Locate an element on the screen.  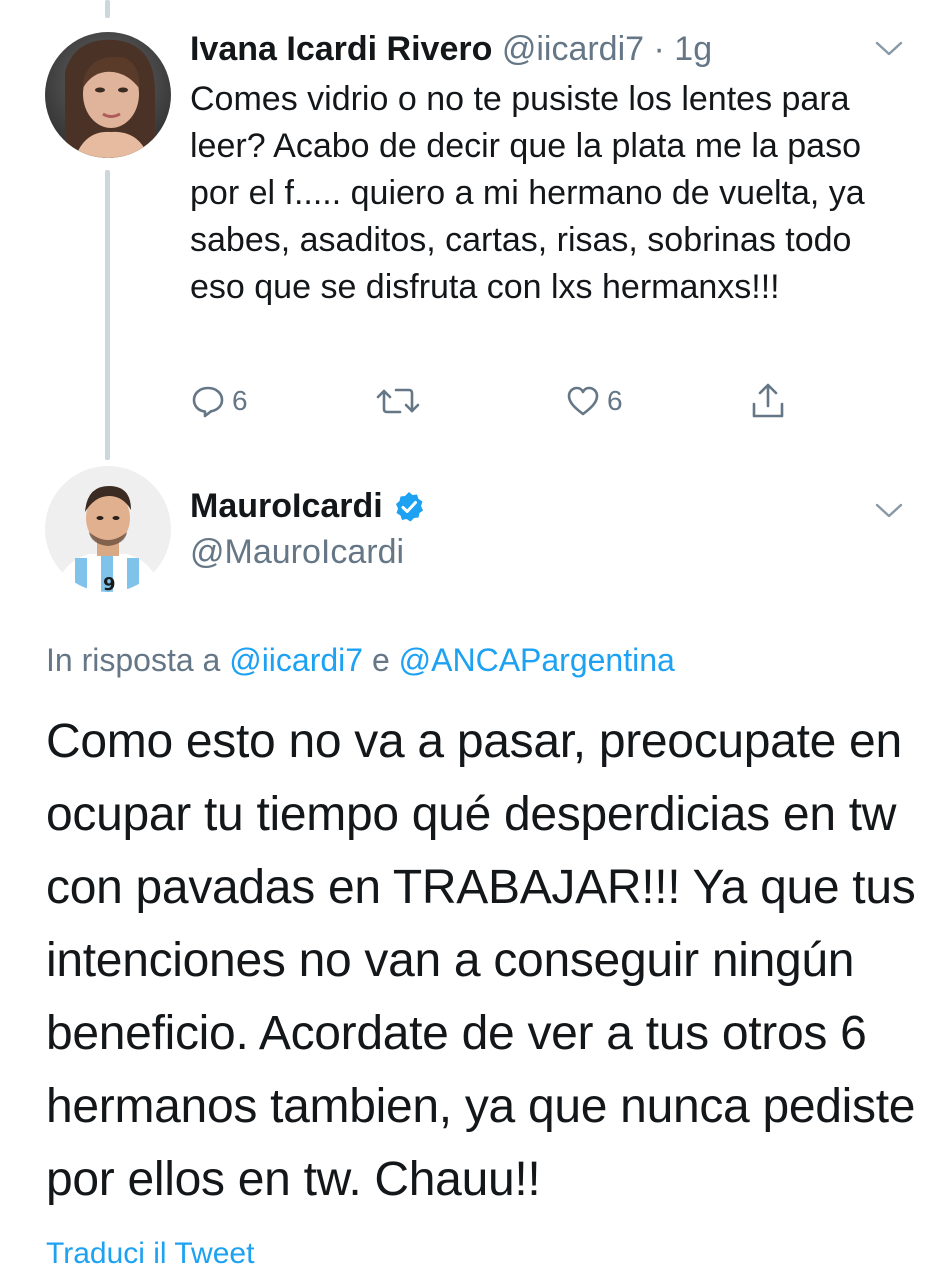
share-button is located at coordinates (768, 401).